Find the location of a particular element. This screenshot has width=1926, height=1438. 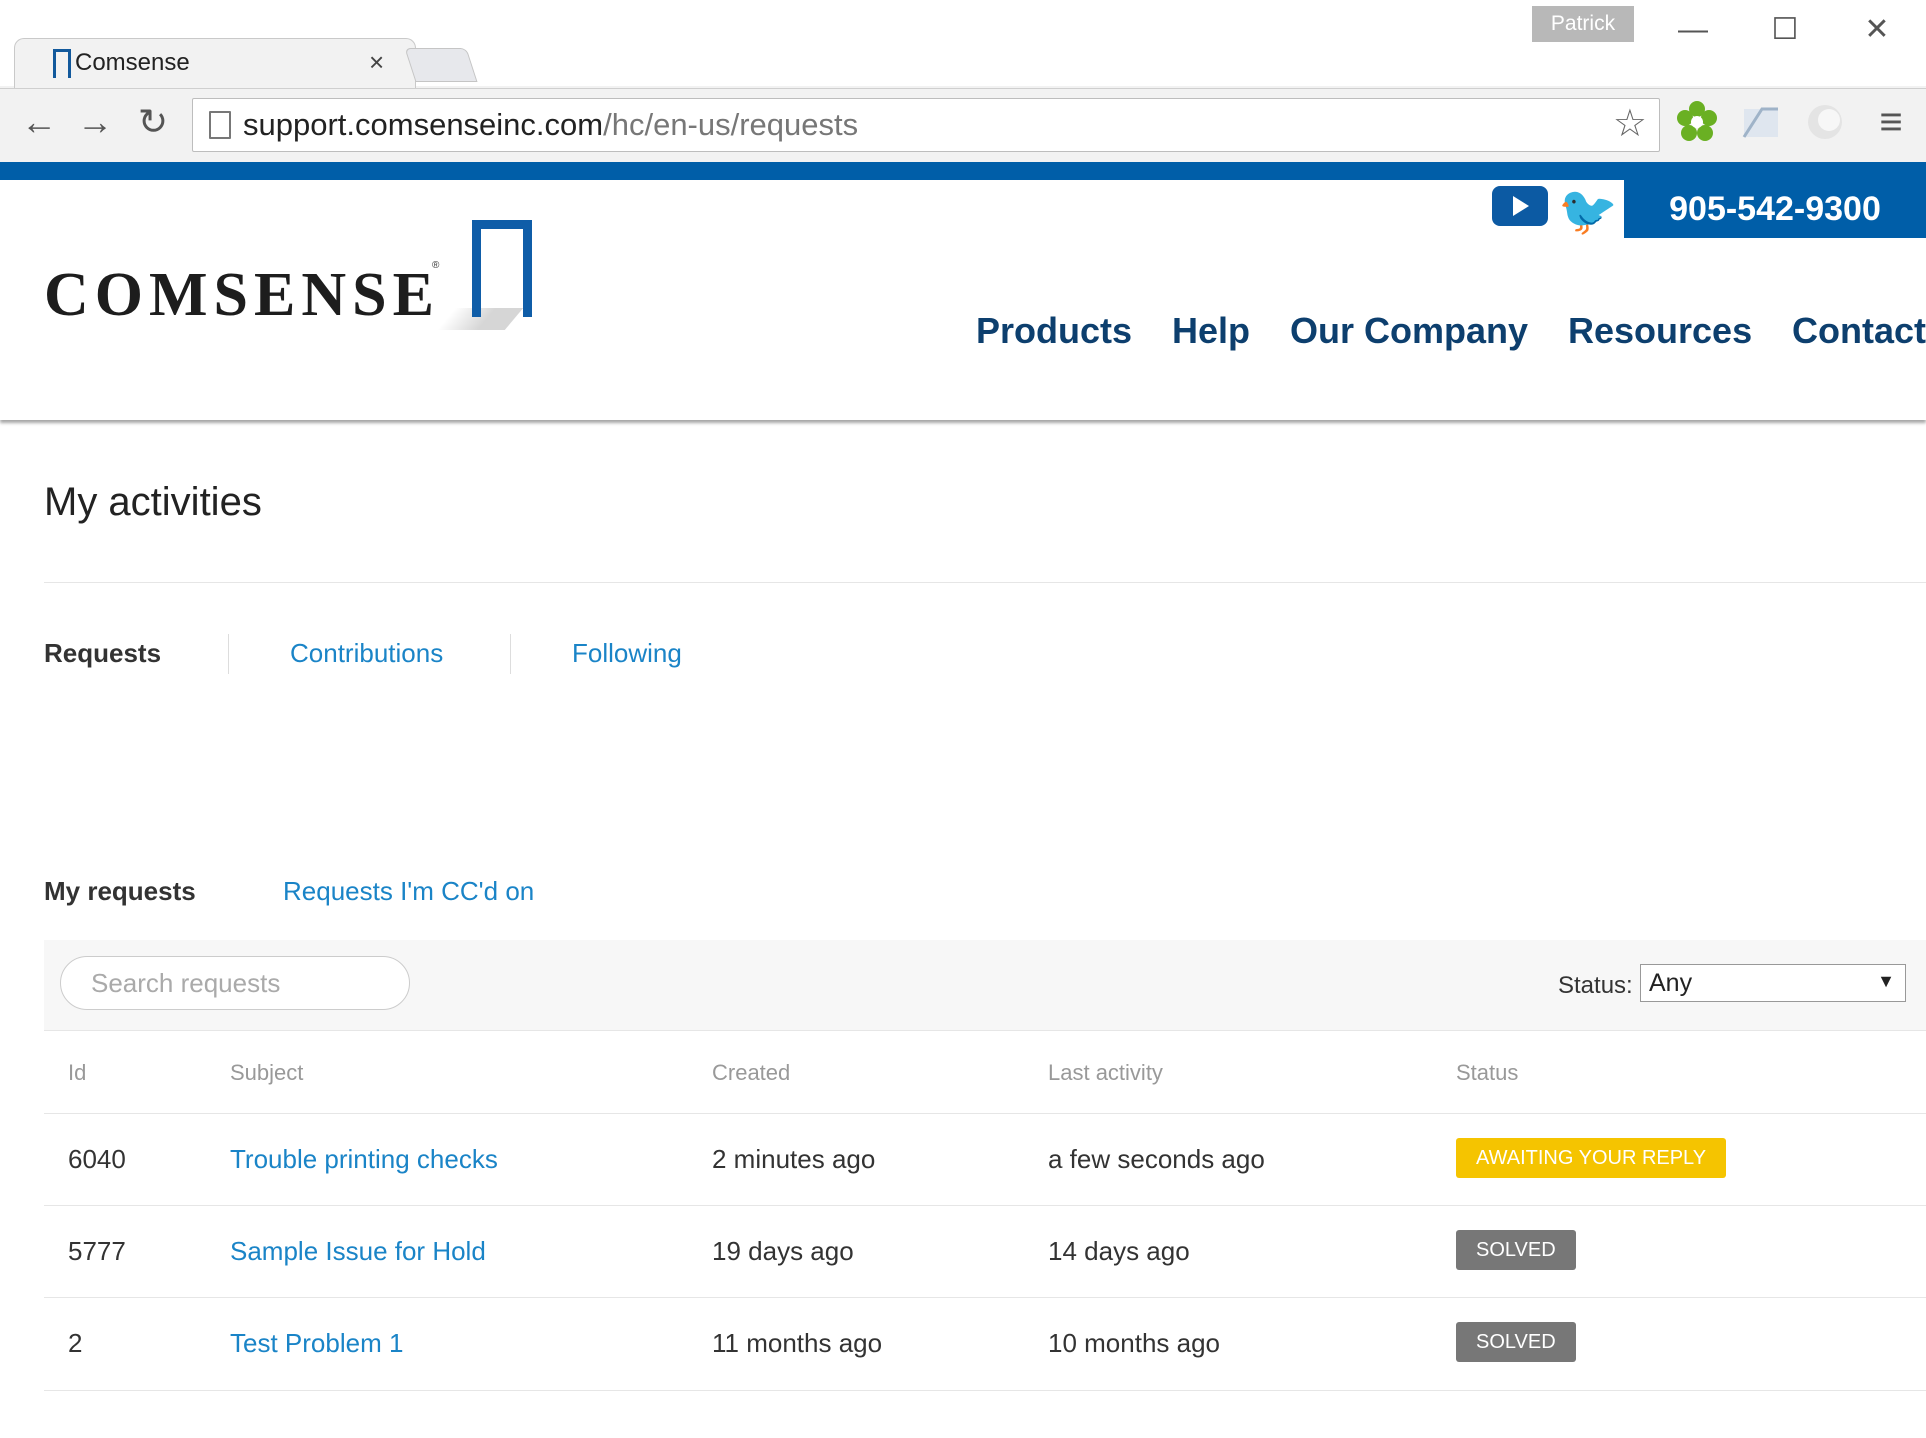

bookmark-star-icon: ☆ is located at coordinates (1630, 123).